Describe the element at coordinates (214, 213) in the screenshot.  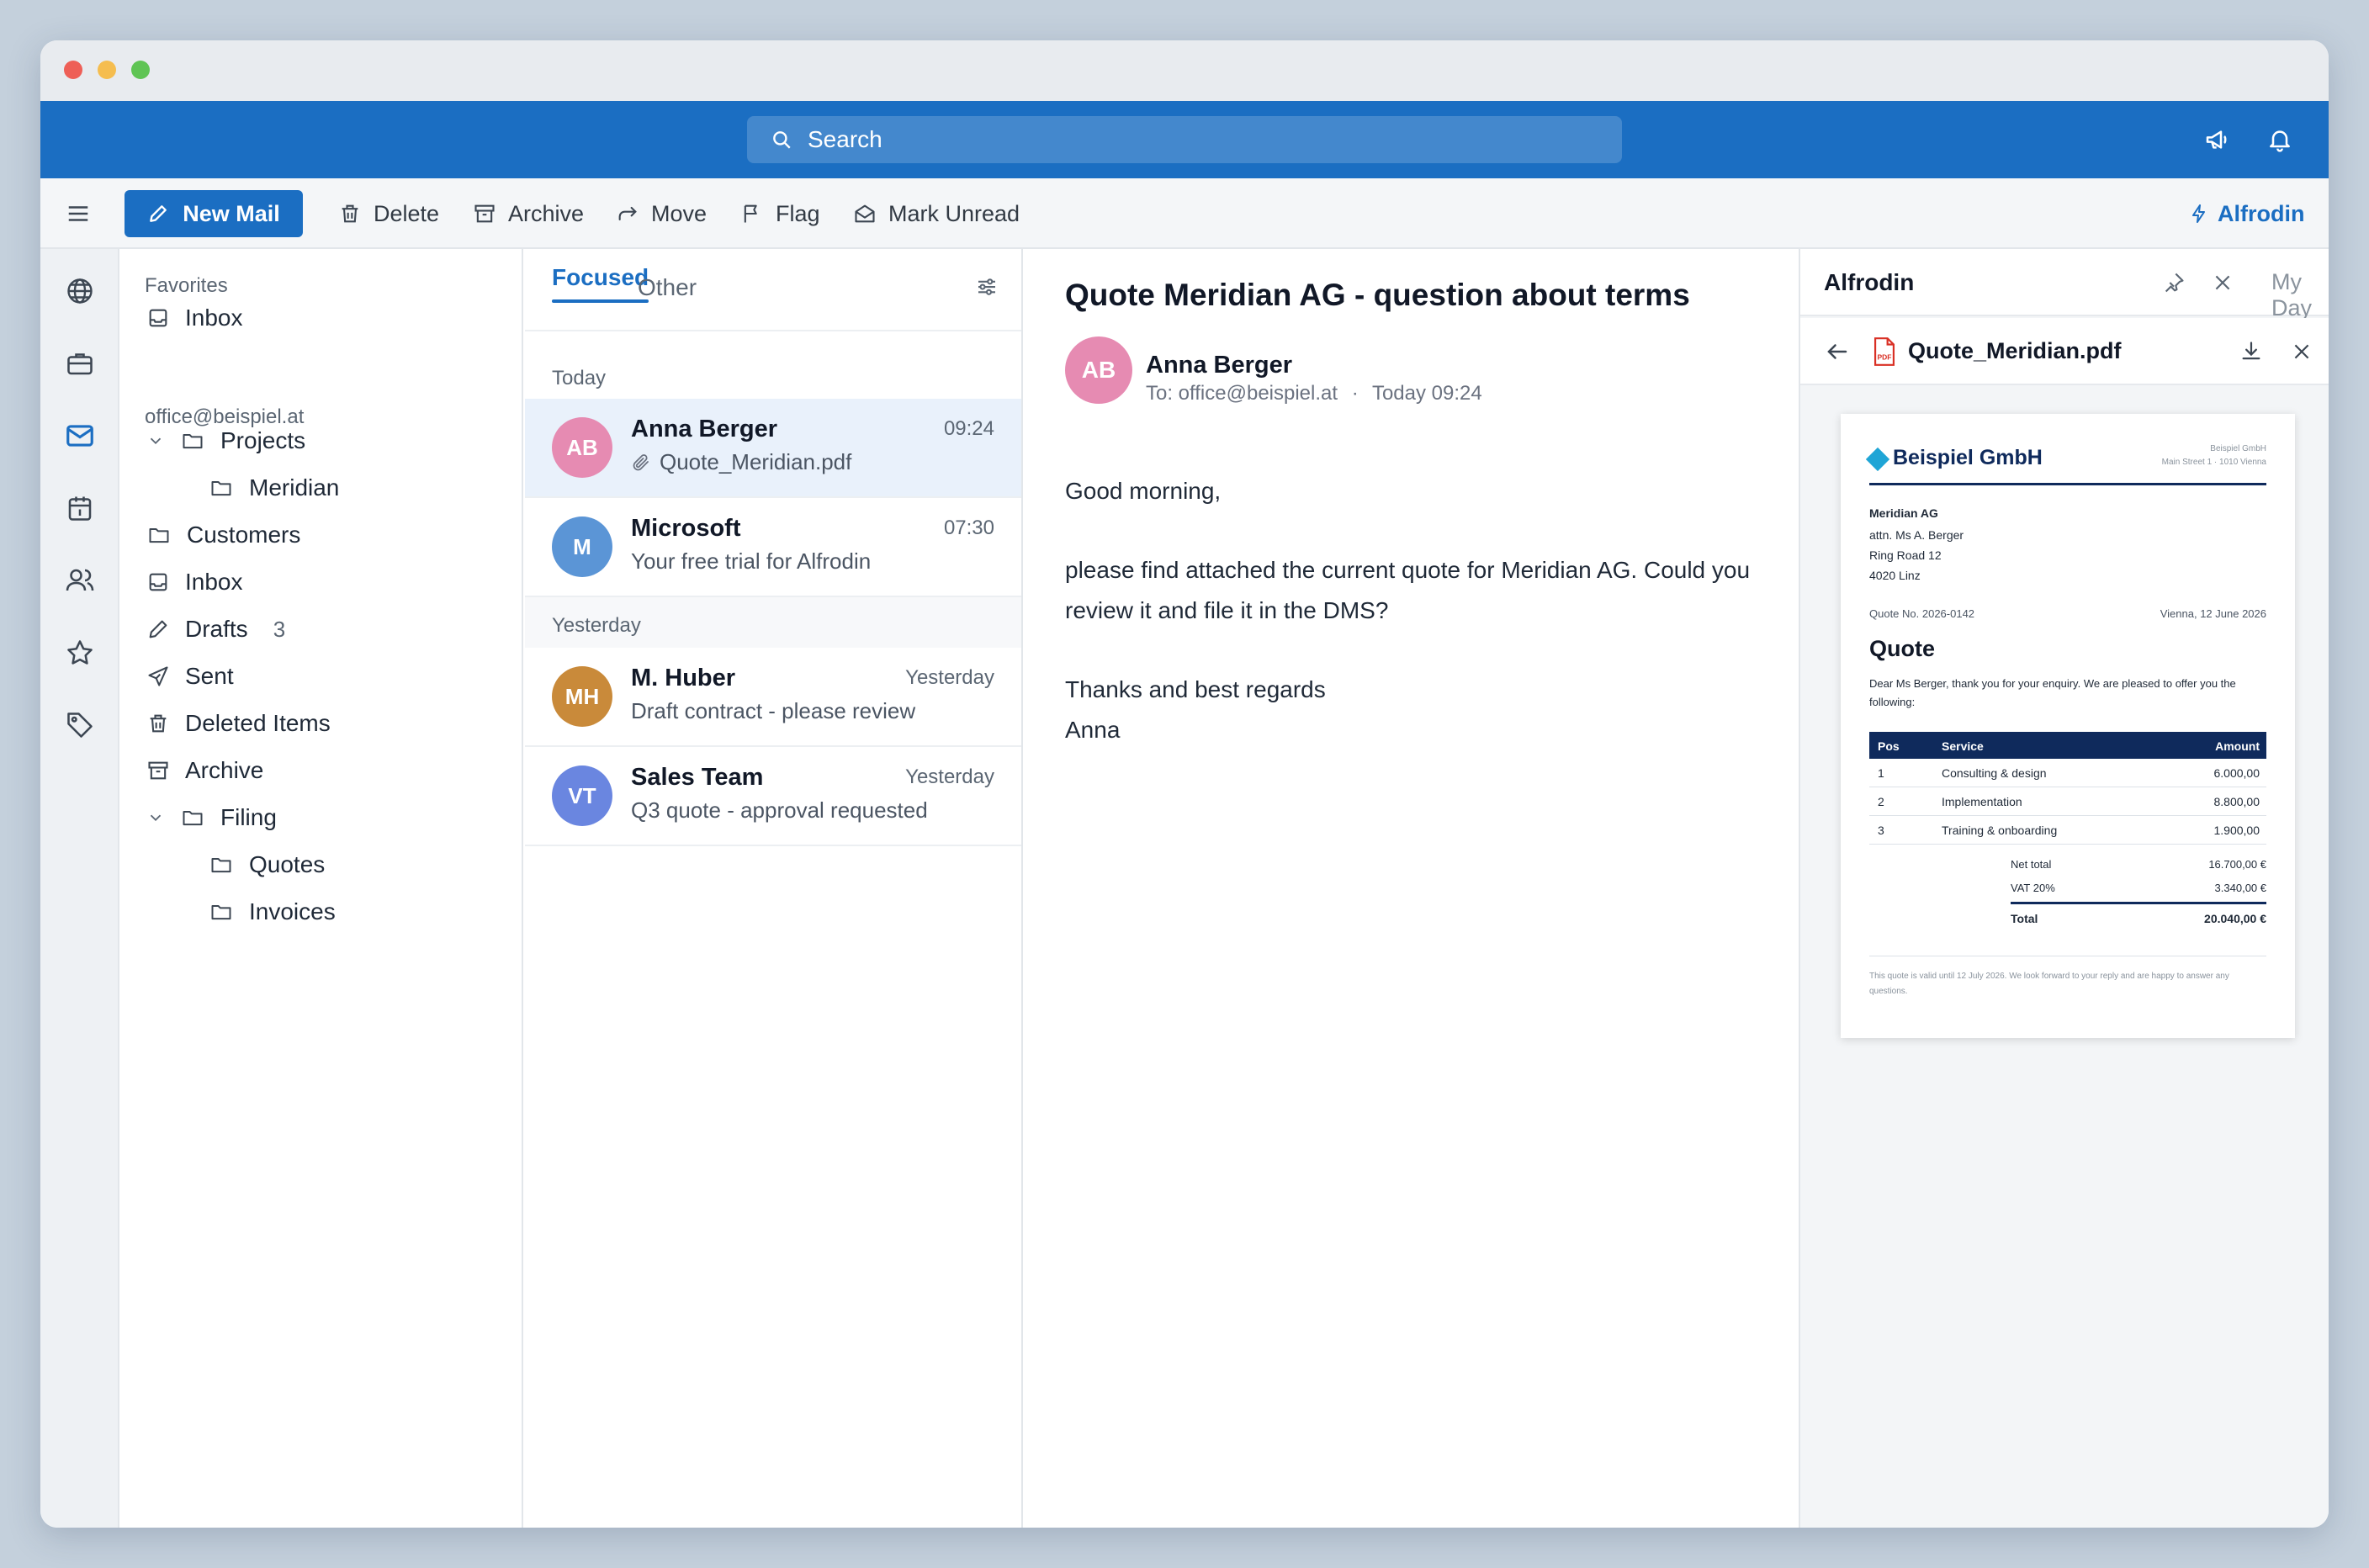
I see `new-mail-button: New Mail` at that location.